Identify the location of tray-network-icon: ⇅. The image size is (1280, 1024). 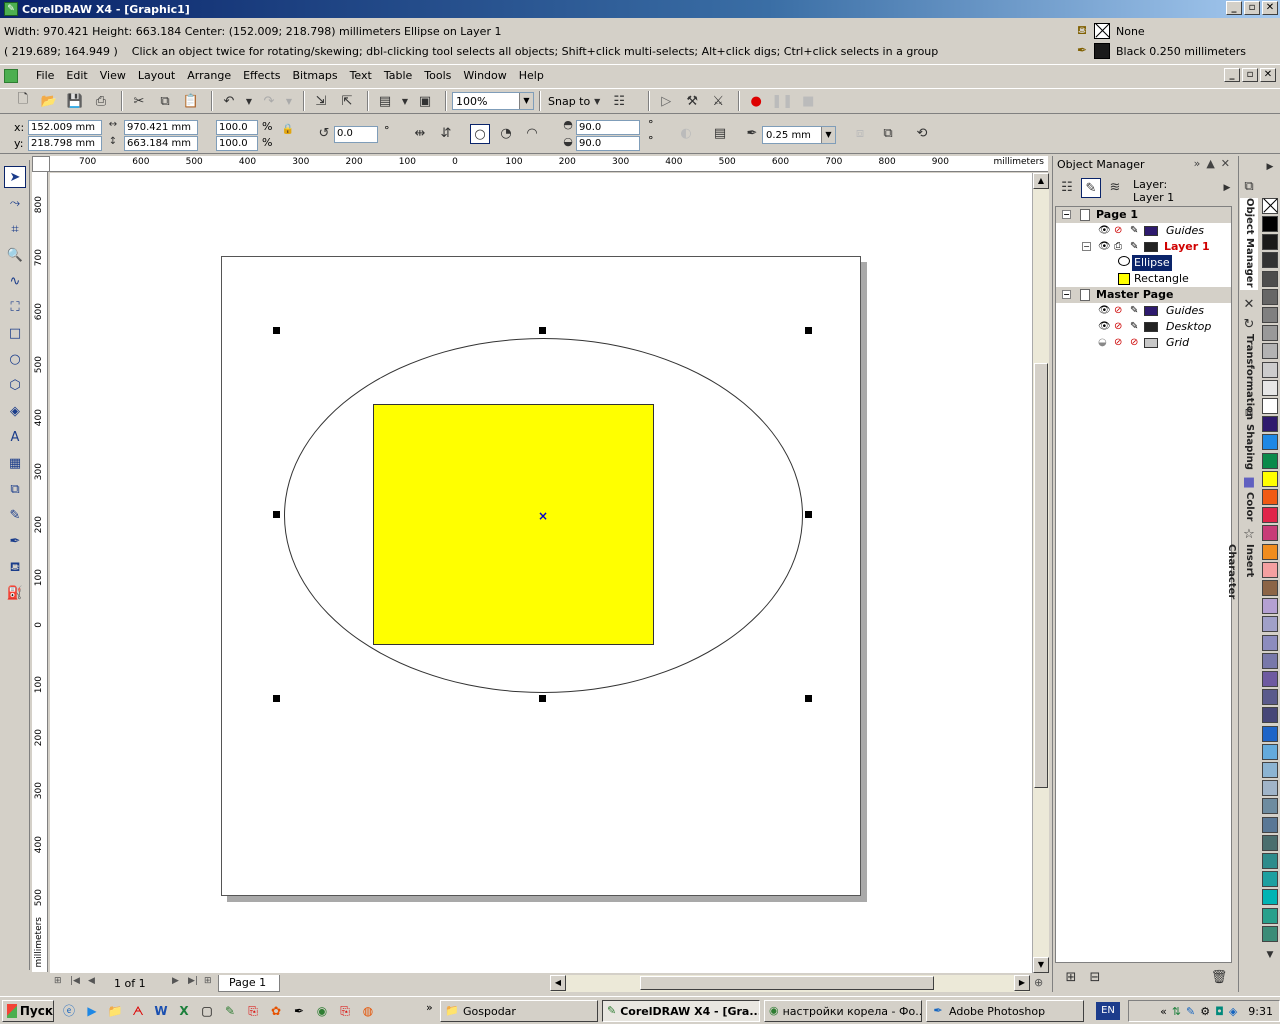
(1176, 1011).